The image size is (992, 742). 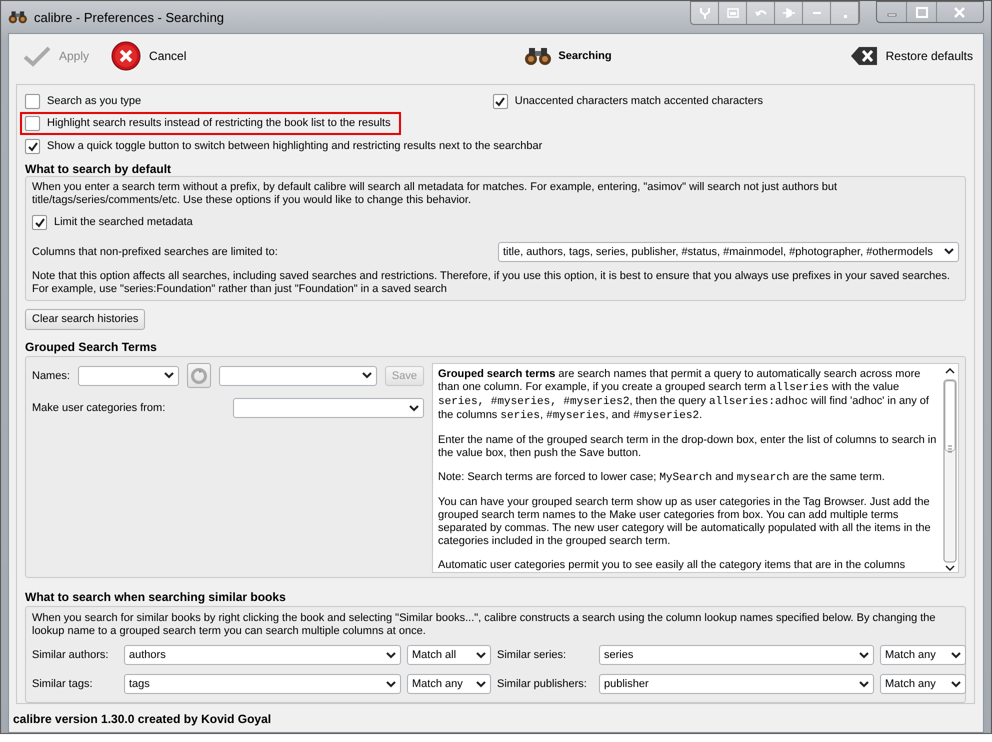 I want to click on recycle-icon, so click(x=198, y=376).